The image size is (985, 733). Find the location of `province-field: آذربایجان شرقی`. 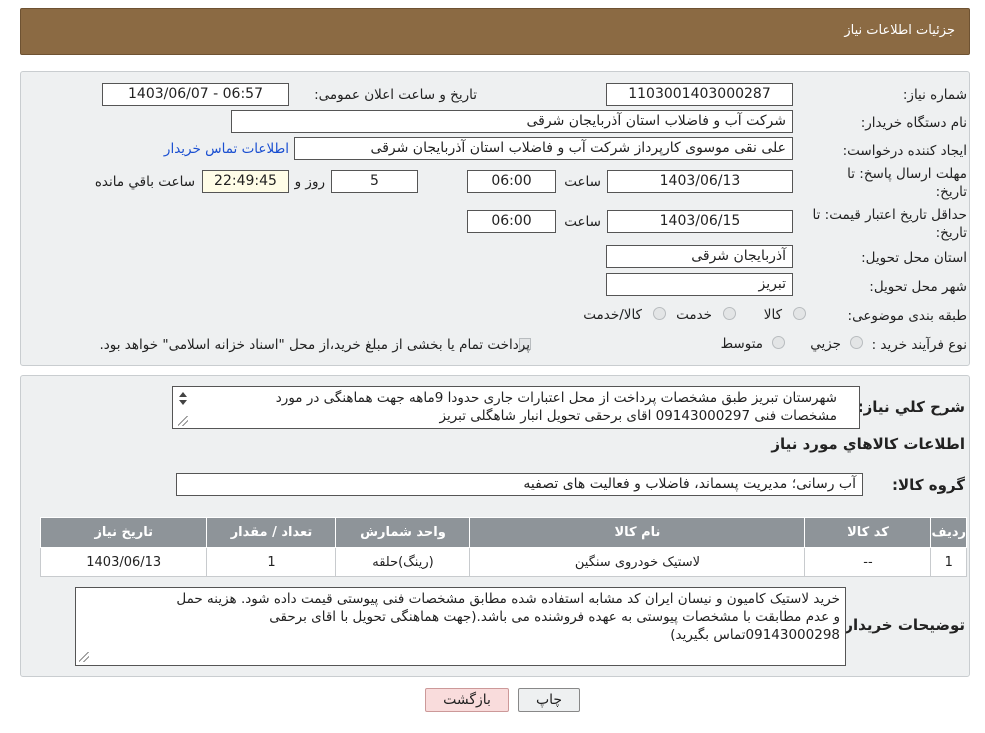

province-field: آذربایجان شرقی is located at coordinates (699, 256).